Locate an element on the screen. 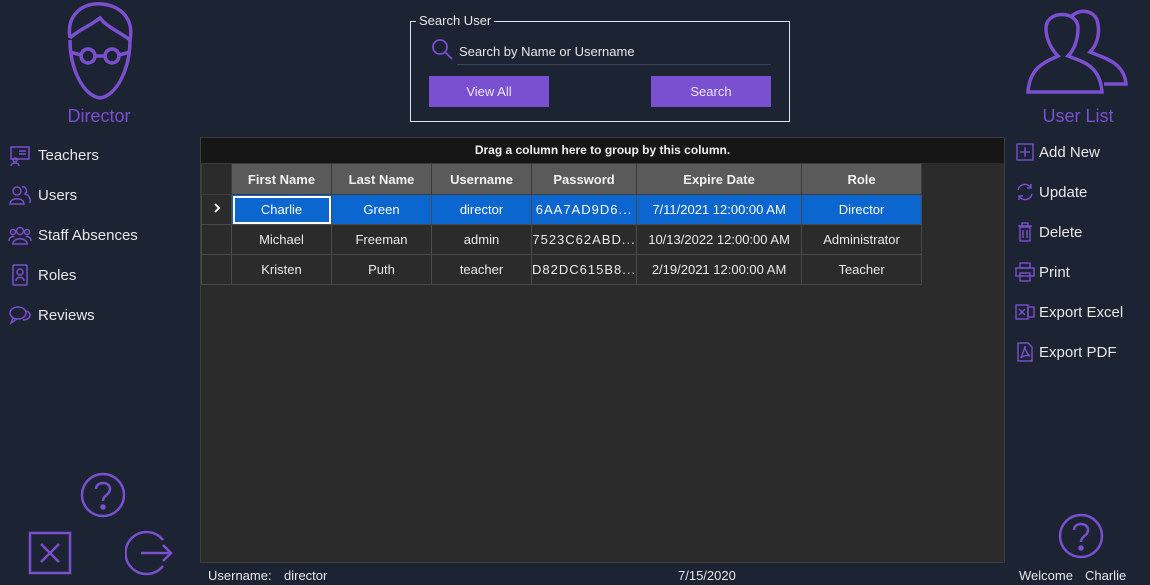 This screenshot has height=585, width=1150. column-header-role: Role is located at coordinates (862, 179).